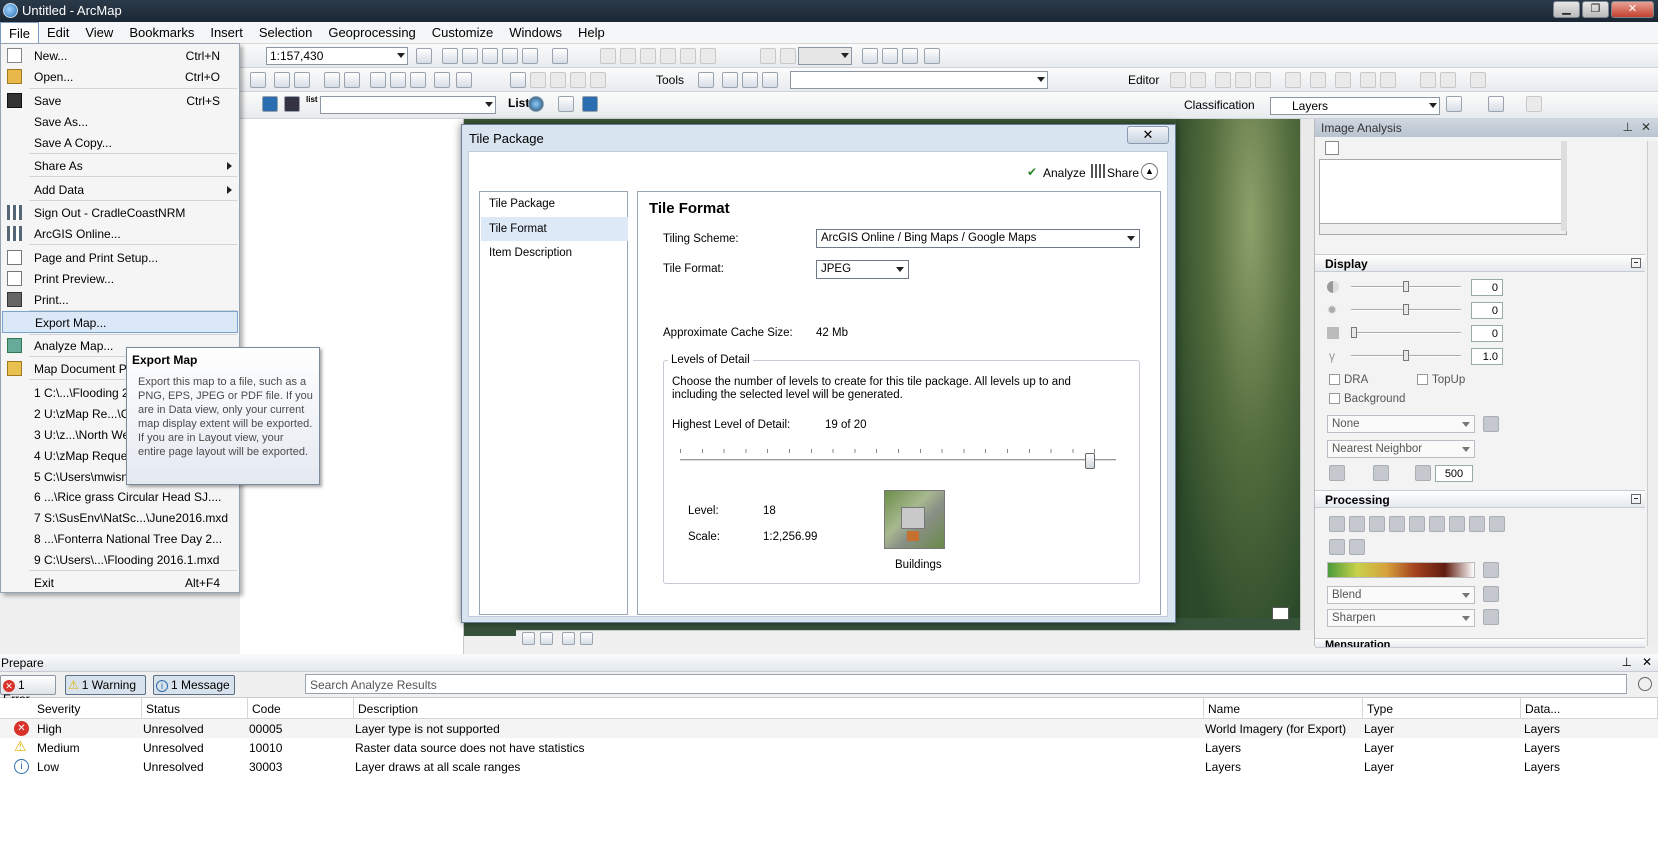 Image resolution: width=1658 pixels, height=843 pixels. I want to click on histogram-icon, so click(1496, 104).